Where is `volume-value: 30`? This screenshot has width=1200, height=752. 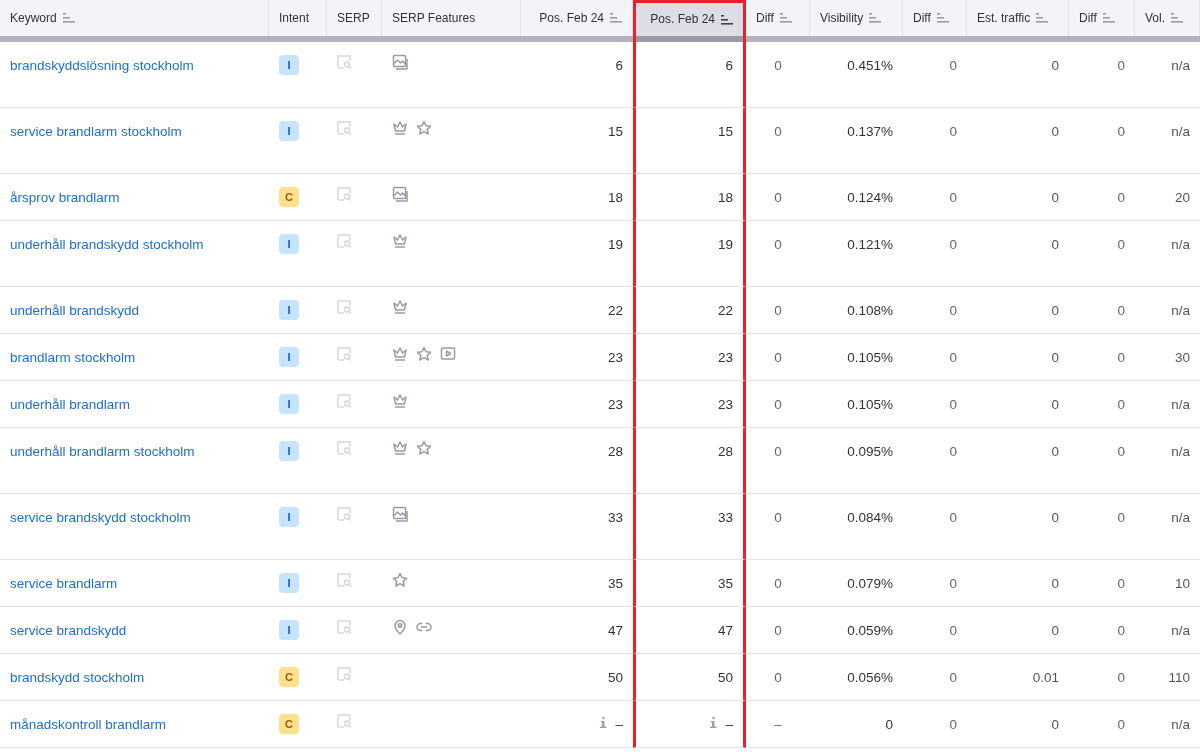
volume-value: 30 is located at coordinates (1182, 357).